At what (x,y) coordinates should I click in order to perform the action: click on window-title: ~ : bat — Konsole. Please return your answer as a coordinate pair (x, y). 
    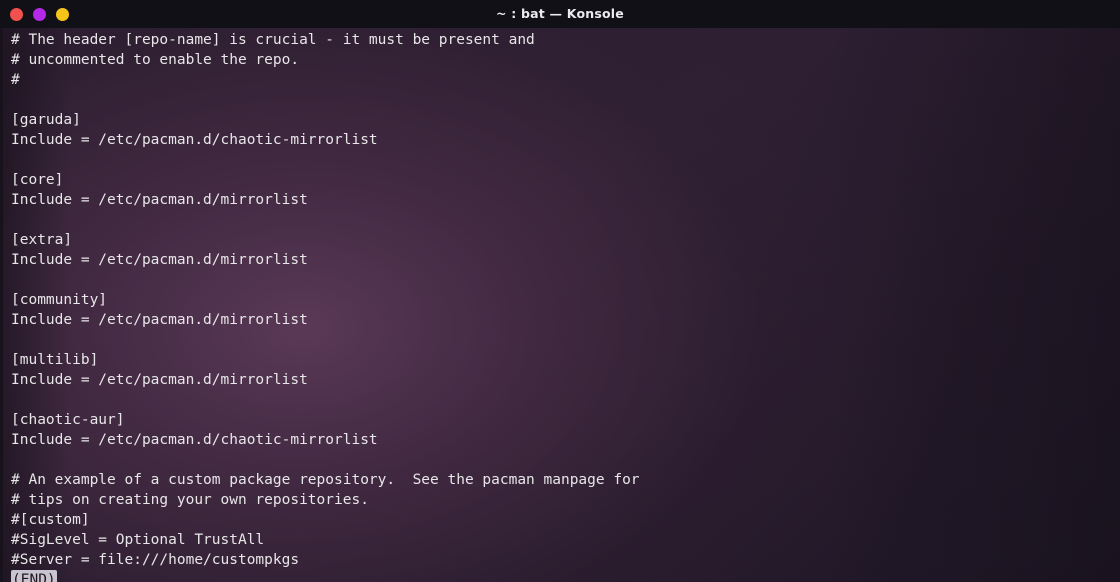
    Looking at the image, I should click on (560, 13).